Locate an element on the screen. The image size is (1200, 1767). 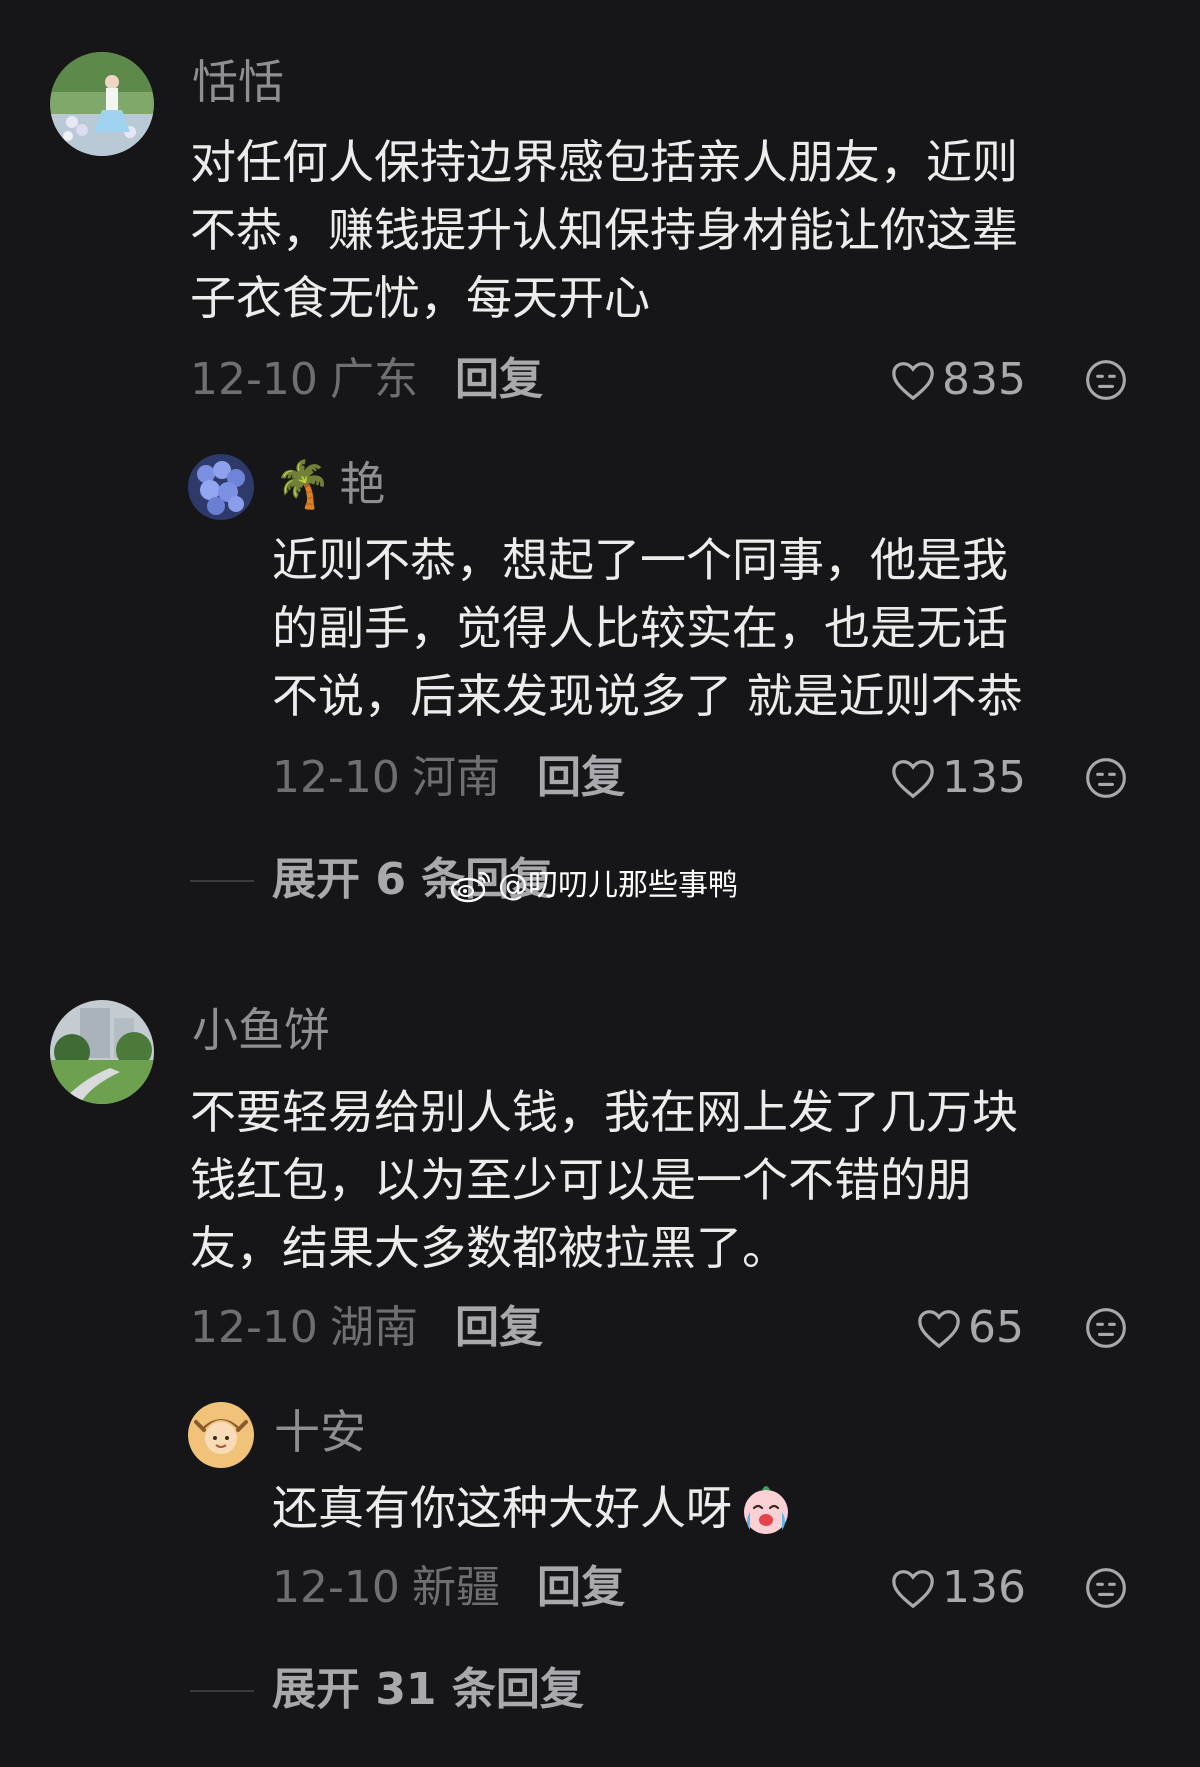
reply-text: 还真有你这种大好人呀 is located at coordinates (534, 1508).